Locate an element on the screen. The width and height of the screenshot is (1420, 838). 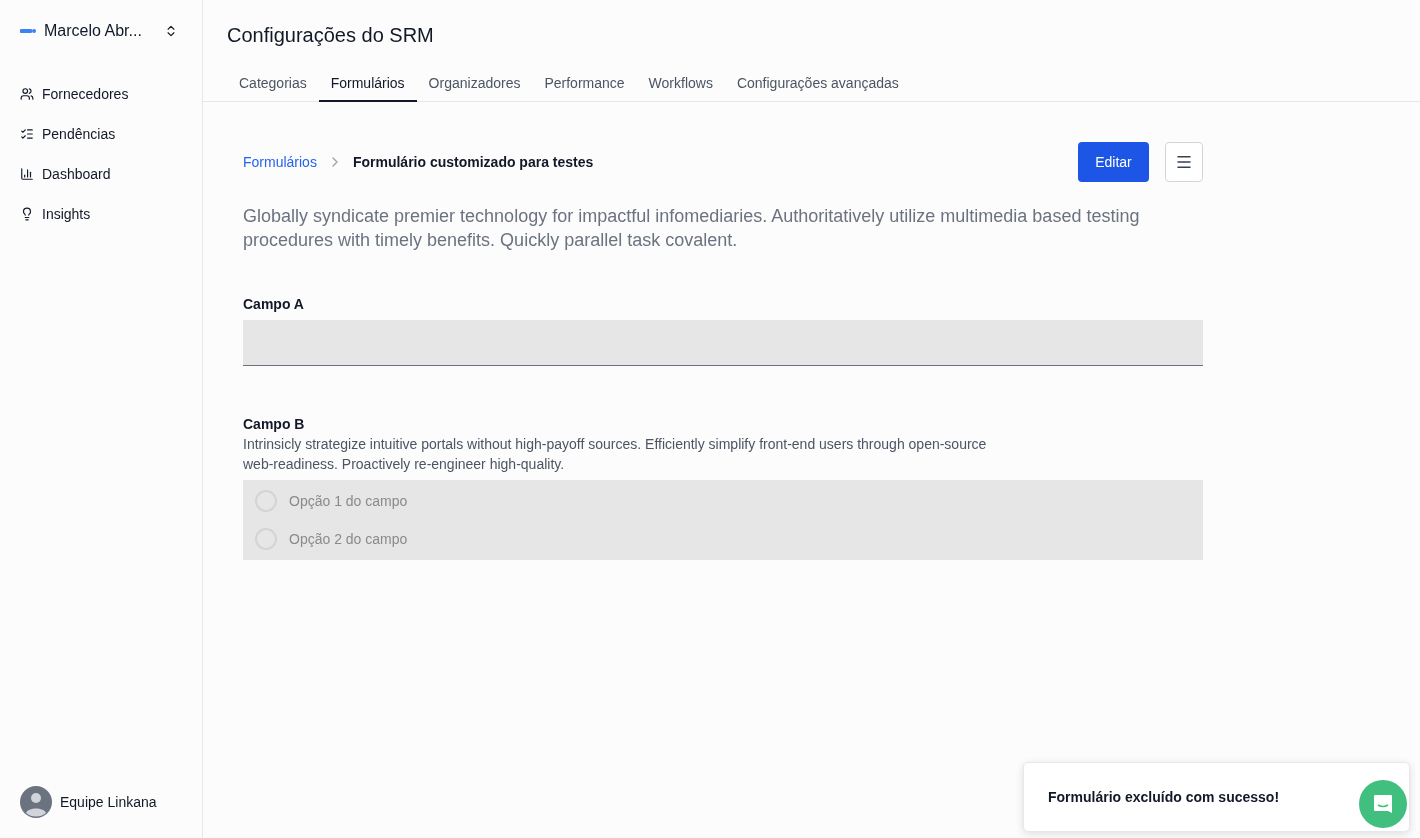
tab: Workflows is located at coordinates (680, 84).